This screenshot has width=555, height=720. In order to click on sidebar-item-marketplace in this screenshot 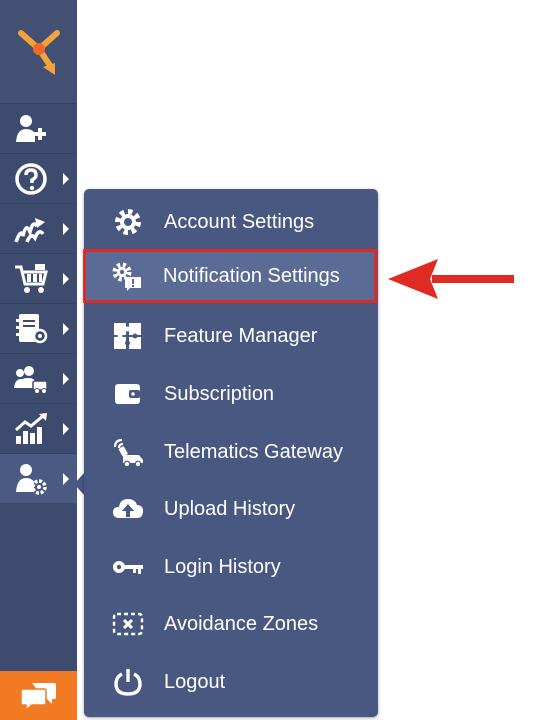, I will do `click(38, 278)`.